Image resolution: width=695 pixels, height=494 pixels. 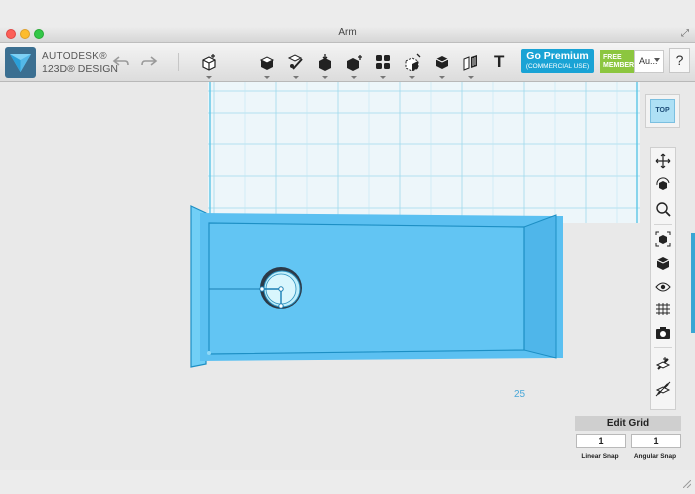 I want to click on orbit-icon, so click(x=663, y=185).